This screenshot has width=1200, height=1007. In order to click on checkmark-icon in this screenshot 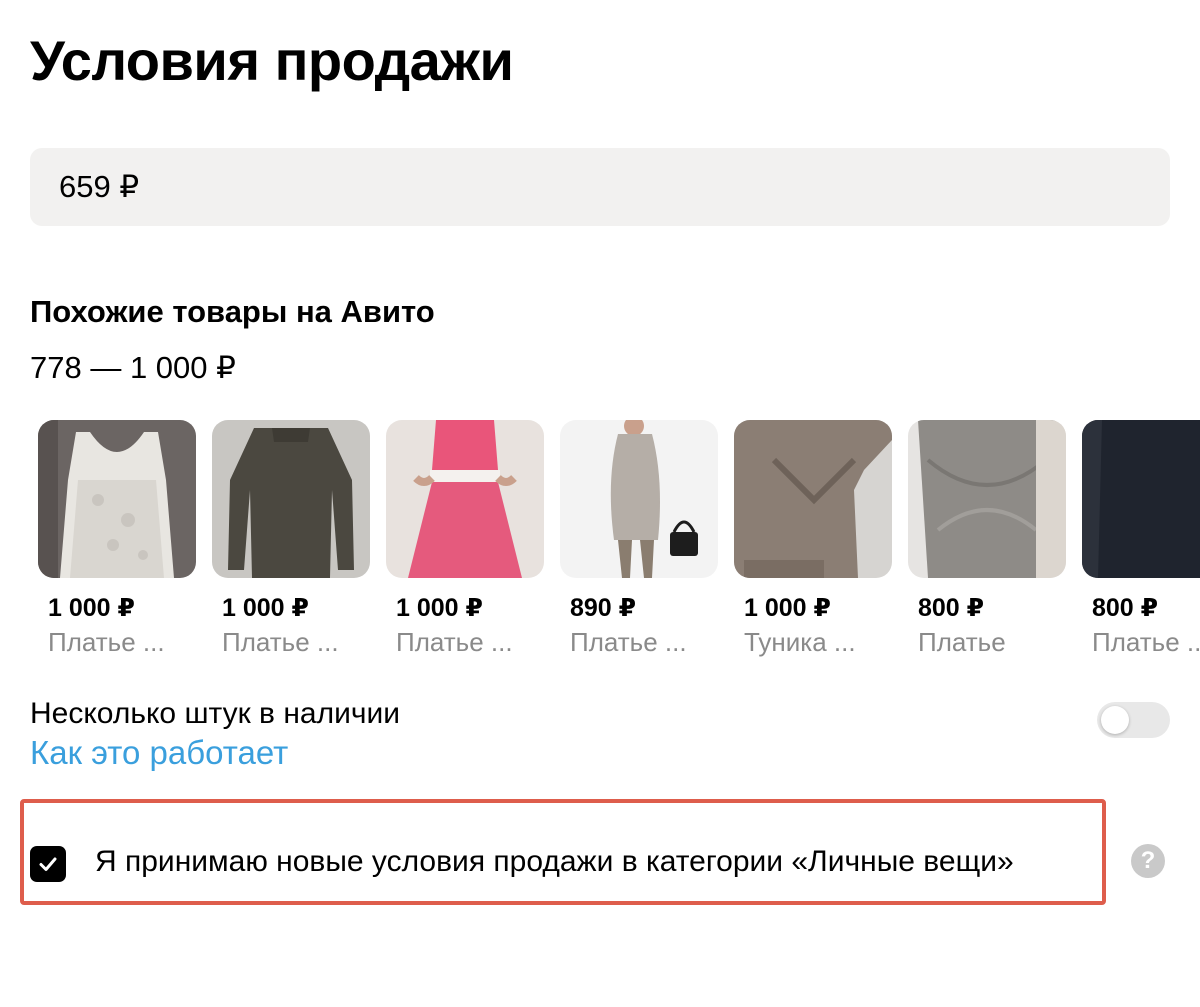, I will do `click(48, 864)`.